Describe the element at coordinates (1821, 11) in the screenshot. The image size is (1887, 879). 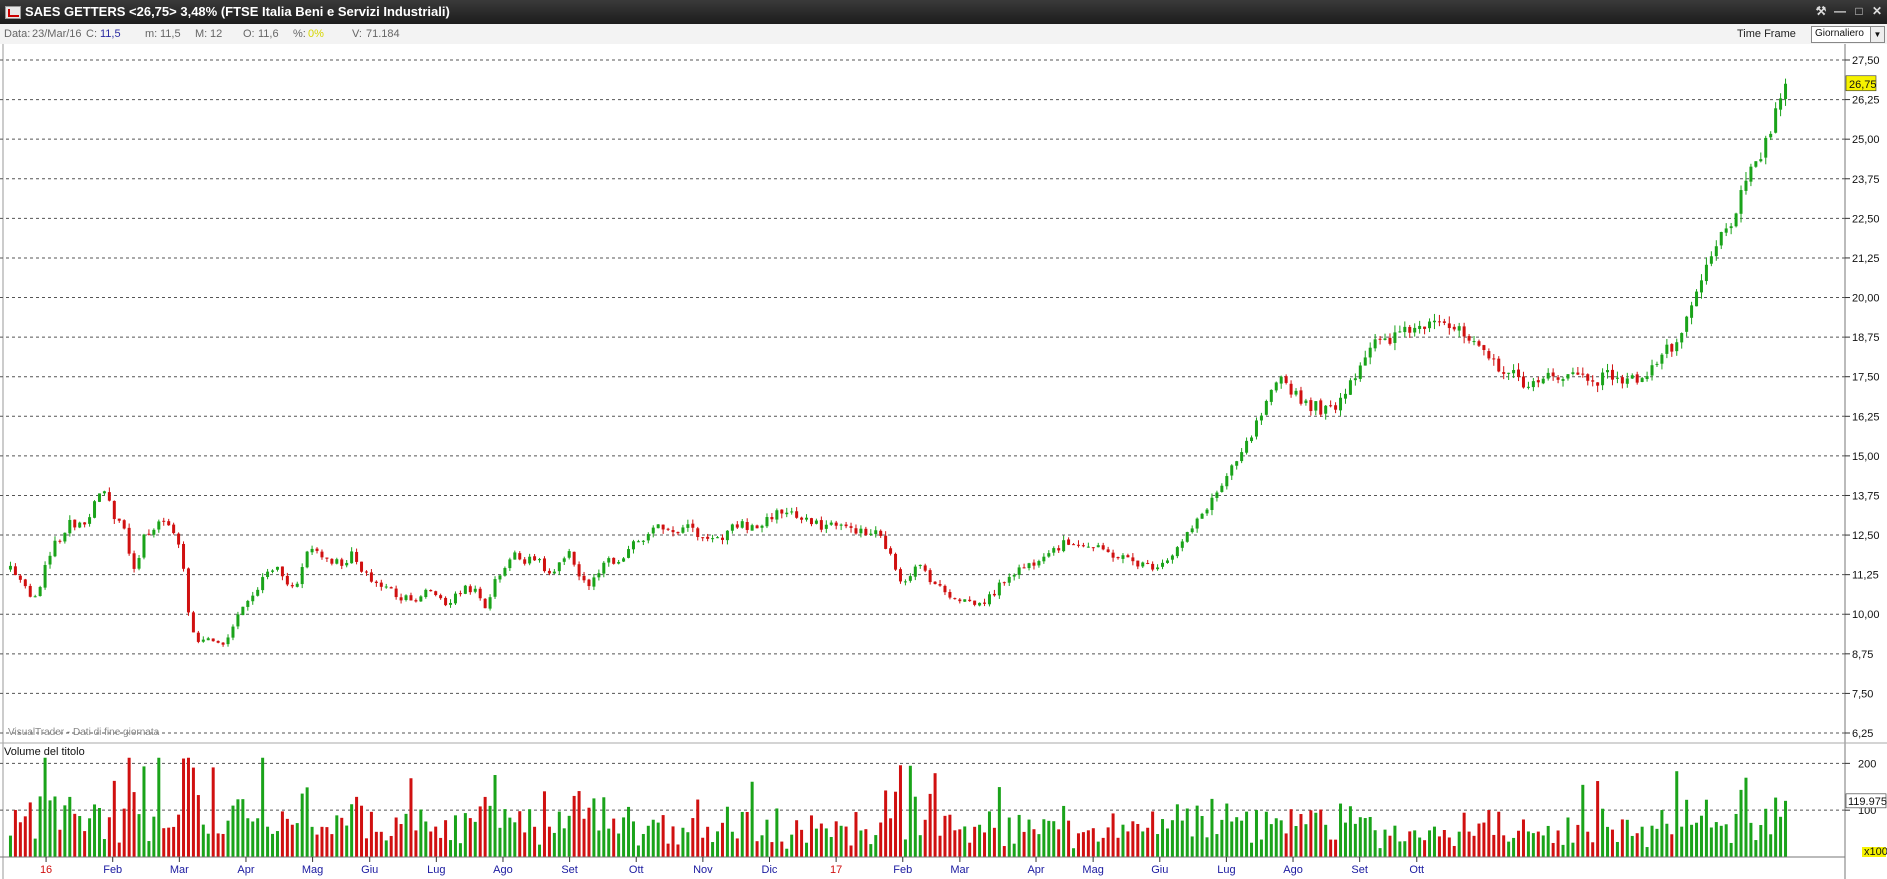
I see `tools-icon: ⚒` at that location.